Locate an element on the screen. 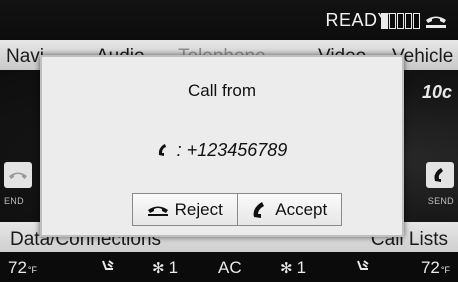 This screenshot has width=458, height=282. call-actions: Reject Accept is located at coordinates (237, 209).